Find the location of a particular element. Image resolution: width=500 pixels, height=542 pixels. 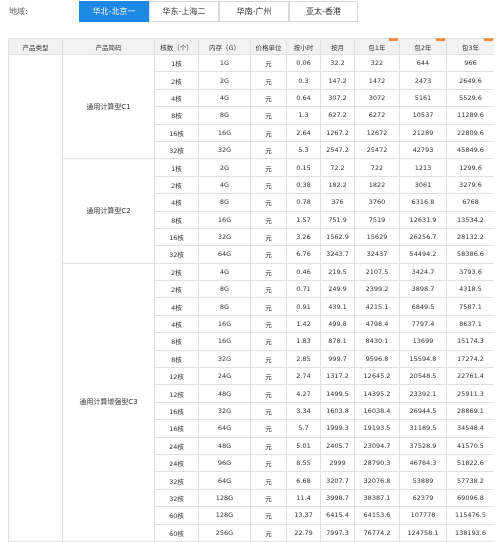

cores-cell: 2核 is located at coordinates (176, 185).